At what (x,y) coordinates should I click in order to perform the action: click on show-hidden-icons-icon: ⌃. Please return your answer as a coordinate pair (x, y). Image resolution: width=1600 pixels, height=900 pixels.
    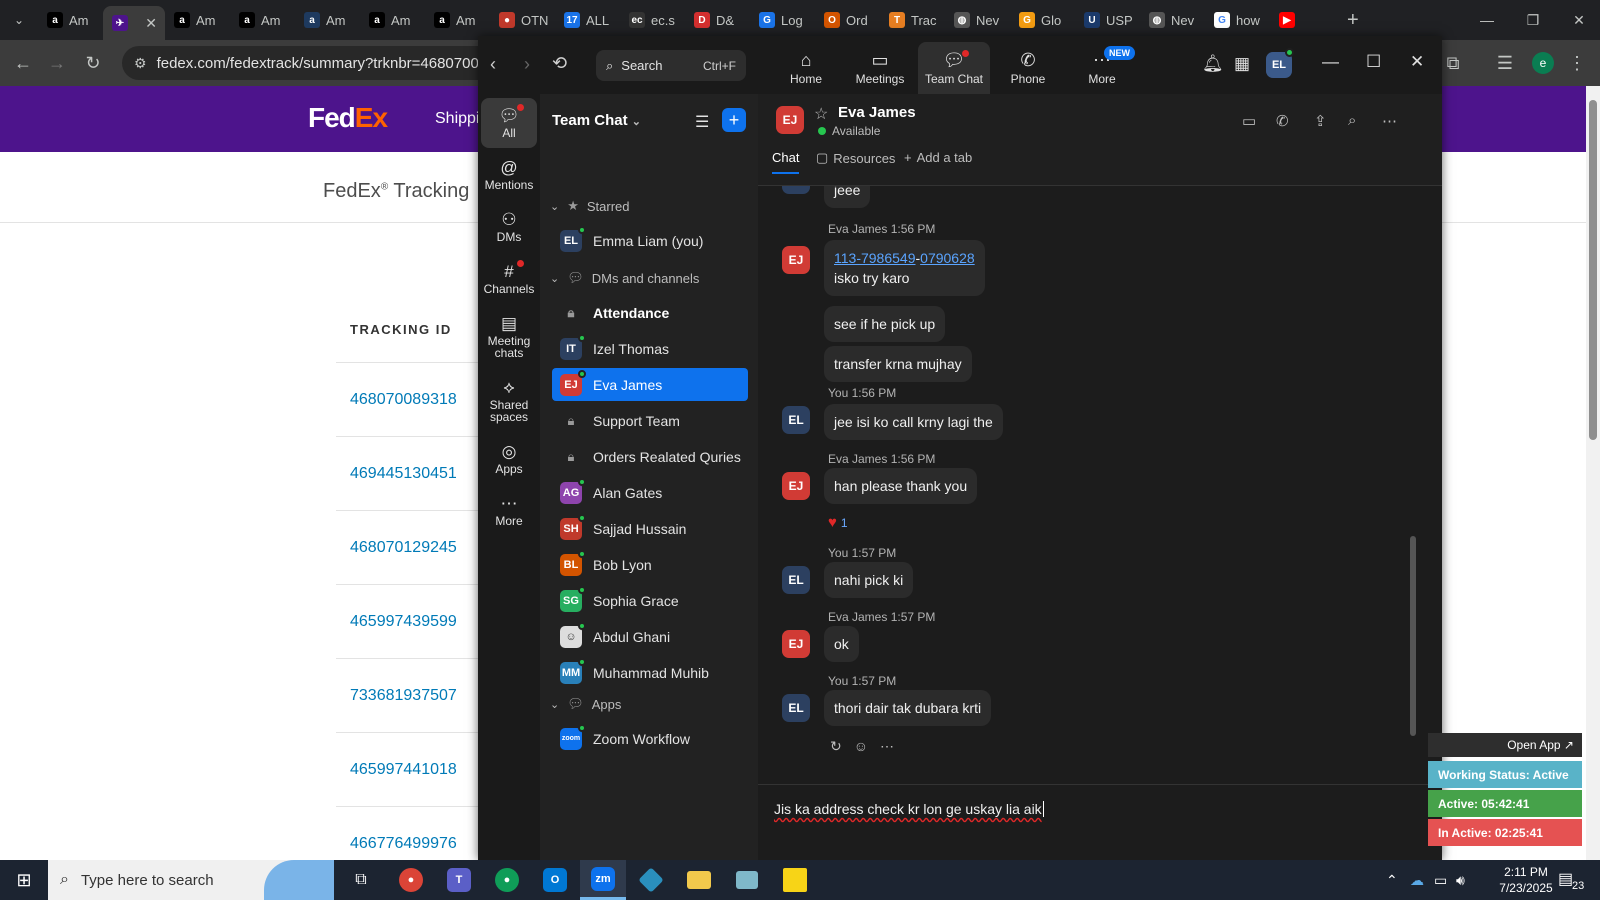
    Looking at the image, I should click on (1392, 880).